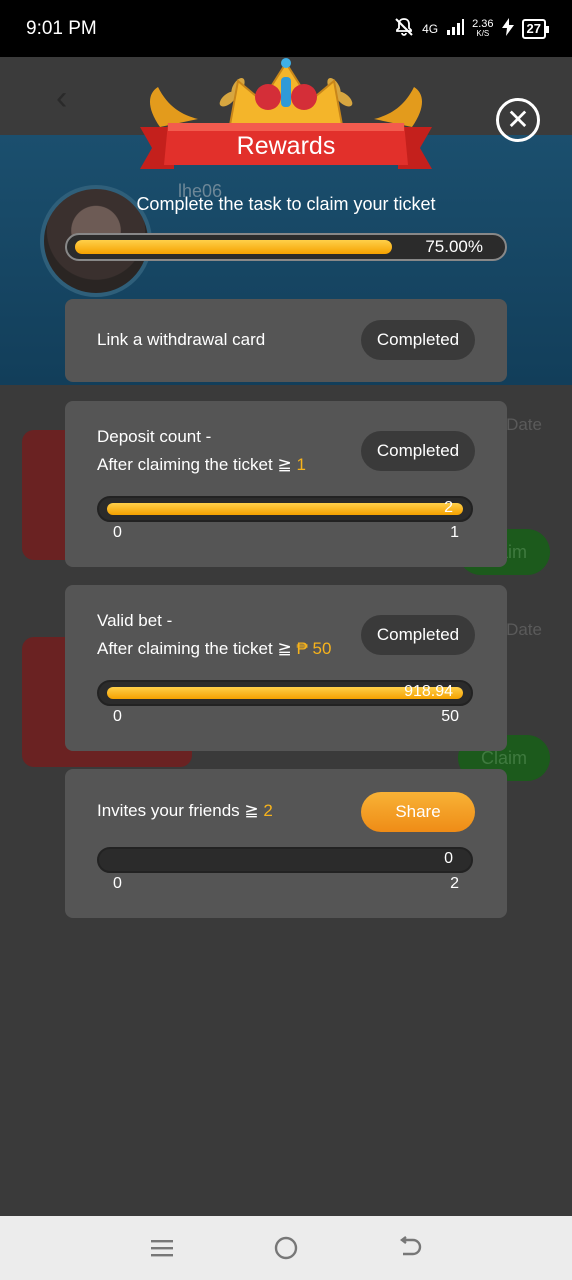 The width and height of the screenshot is (572, 1280). What do you see at coordinates (285, 693) in the screenshot?
I see `task-progress-bar: 918.94` at bounding box center [285, 693].